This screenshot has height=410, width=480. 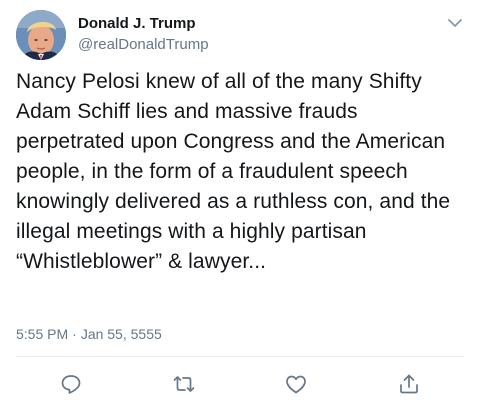 I want to click on tweet-timestamp: 5:55 PM · Jan 55, 5555, so click(x=89, y=334).